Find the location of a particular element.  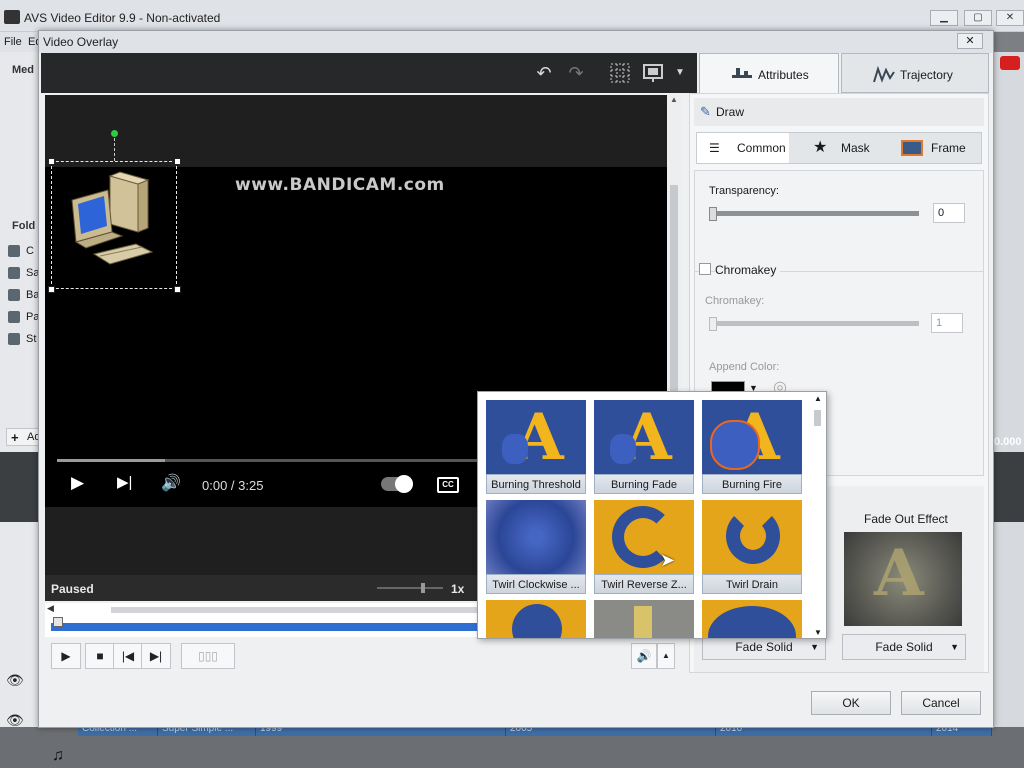

play-icon: ▶ is located at coordinates (77, 483).